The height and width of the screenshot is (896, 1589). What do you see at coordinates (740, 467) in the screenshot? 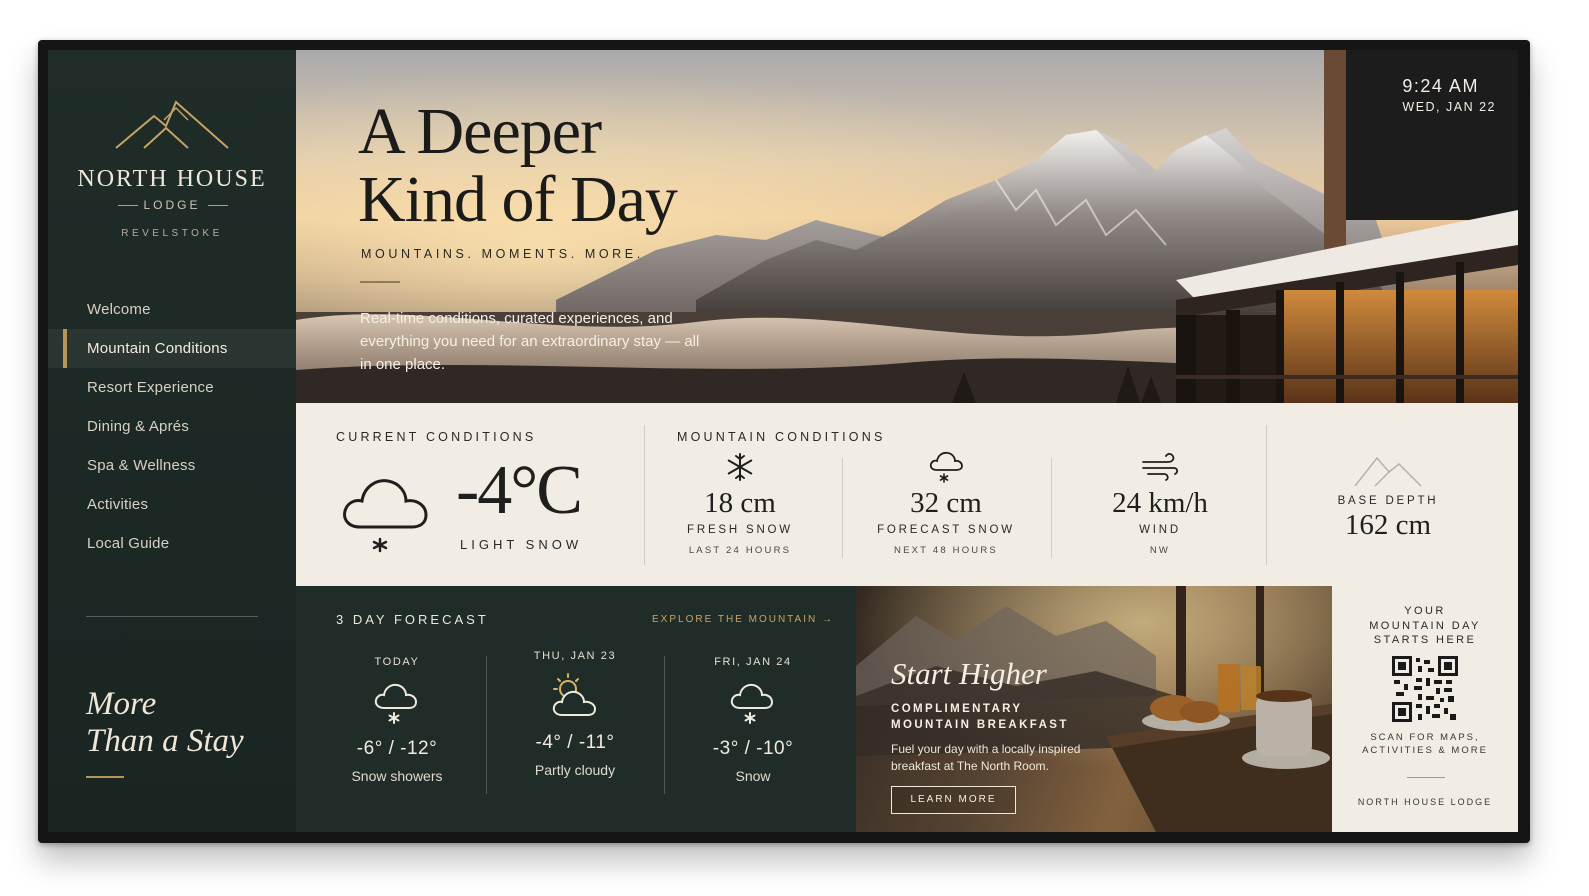
I see `snowflake-icon` at bounding box center [740, 467].